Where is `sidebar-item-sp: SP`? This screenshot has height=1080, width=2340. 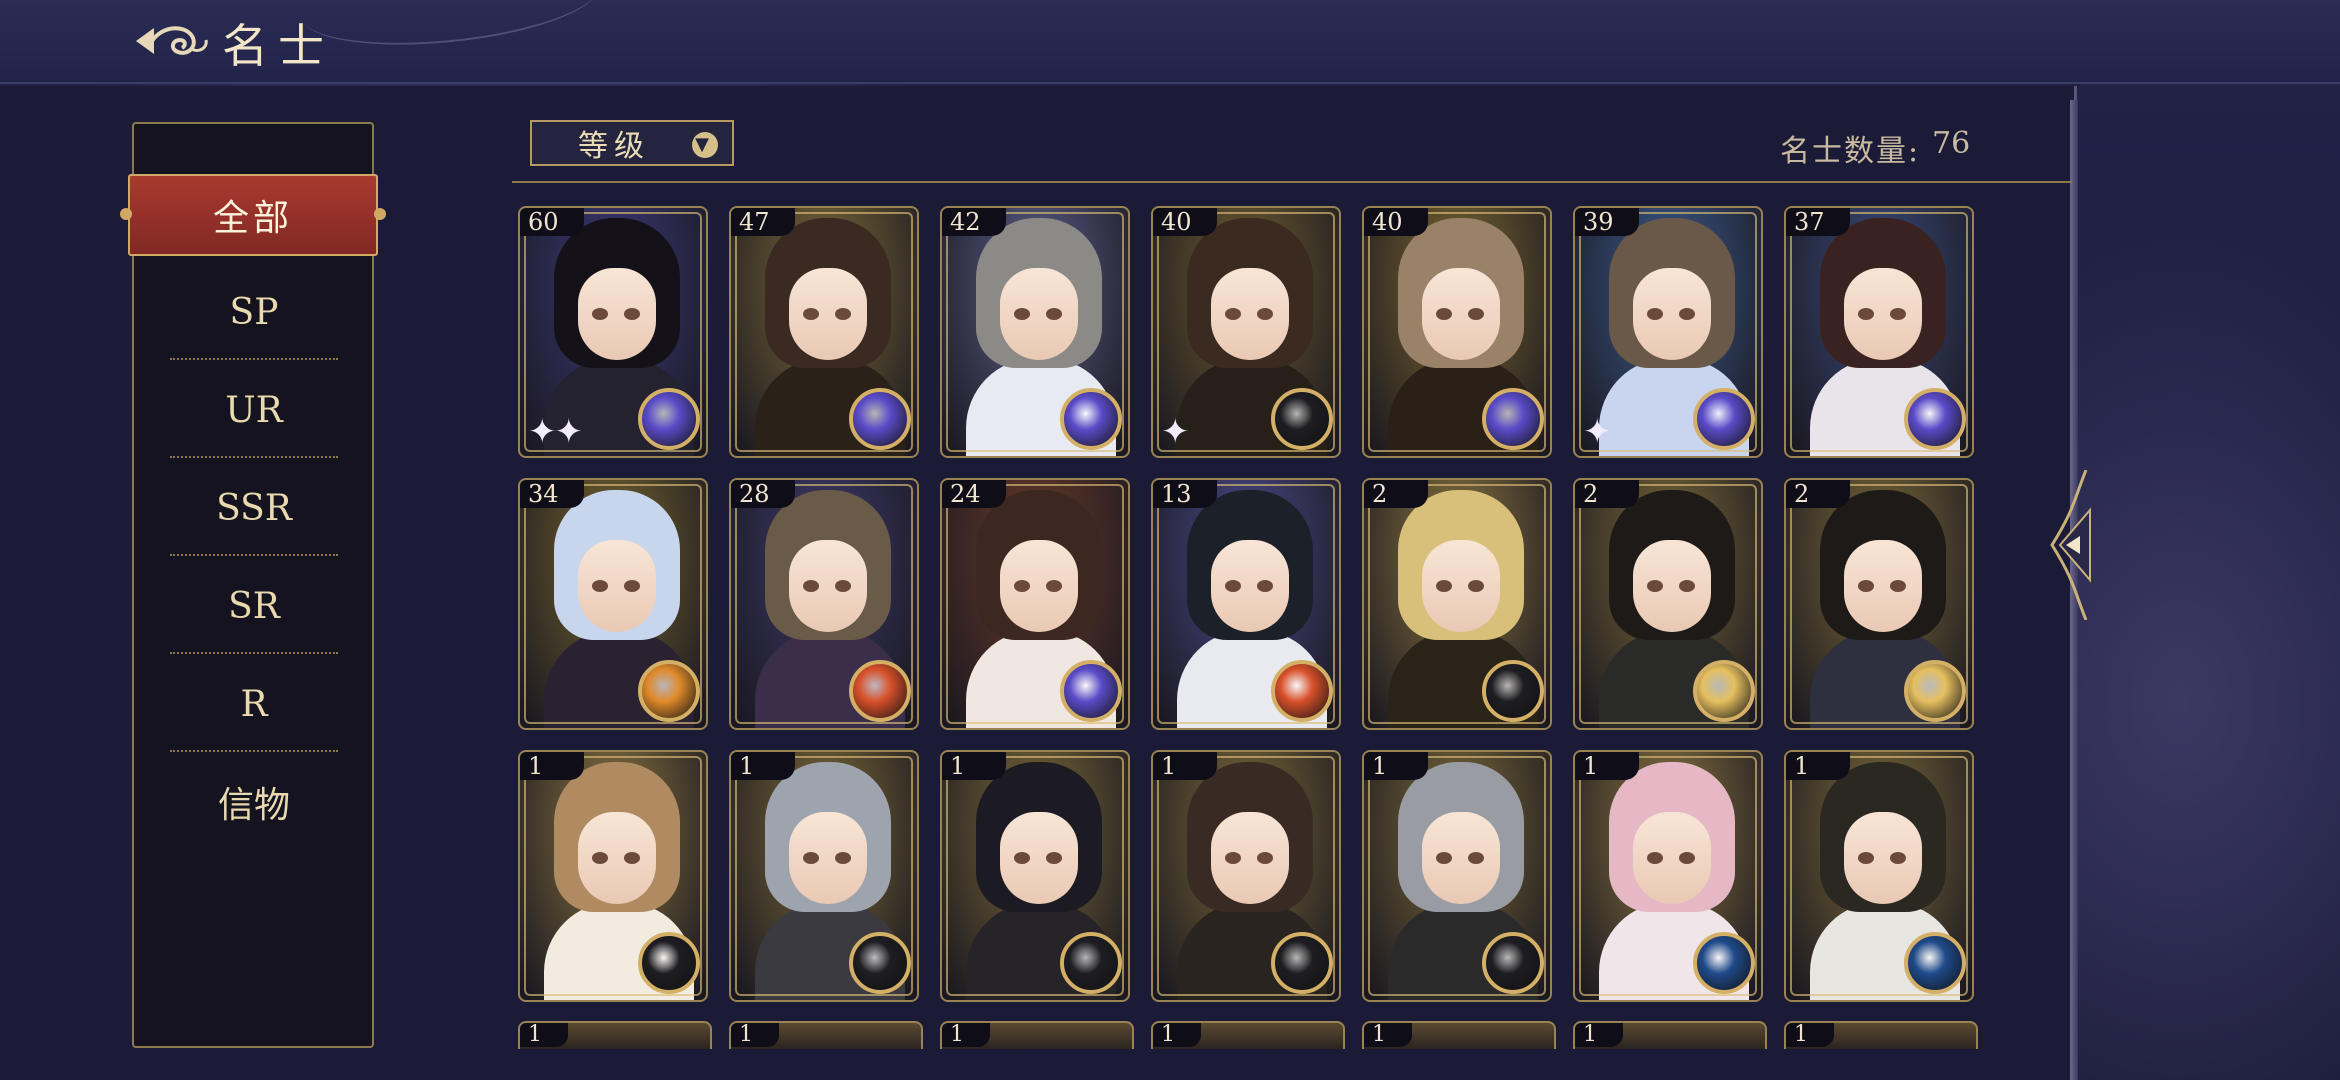 sidebar-item-sp: SP is located at coordinates (254, 312).